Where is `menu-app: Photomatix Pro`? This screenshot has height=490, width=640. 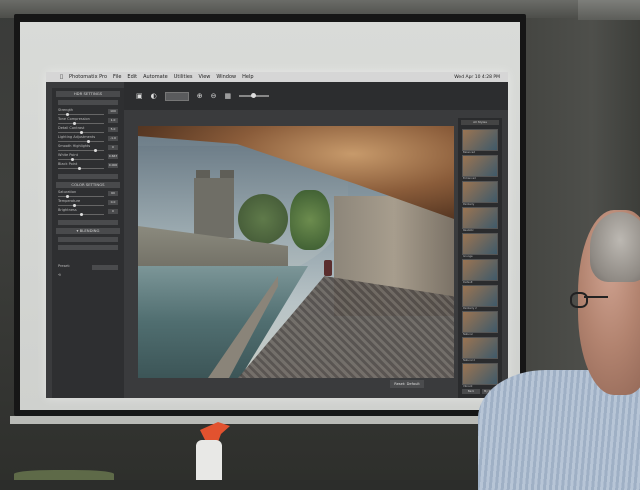 menu-app: Photomatix Pro is located at coordinates (88, 77).